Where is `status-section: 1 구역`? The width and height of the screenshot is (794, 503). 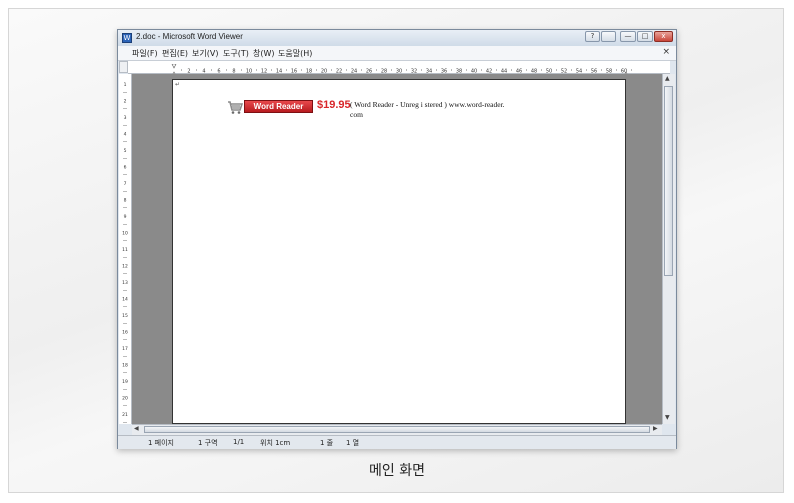 status-section: 1 구역 is located at coordinates (208, 443).